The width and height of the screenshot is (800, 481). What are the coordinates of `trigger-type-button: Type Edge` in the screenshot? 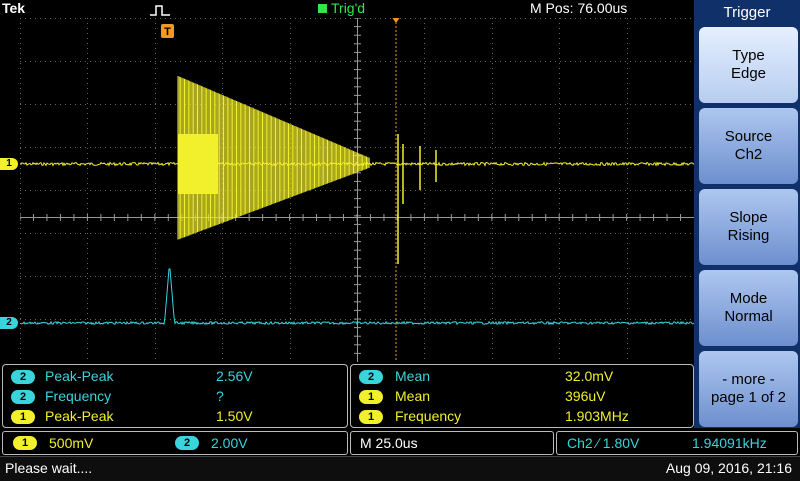 It's located at (748, 65).